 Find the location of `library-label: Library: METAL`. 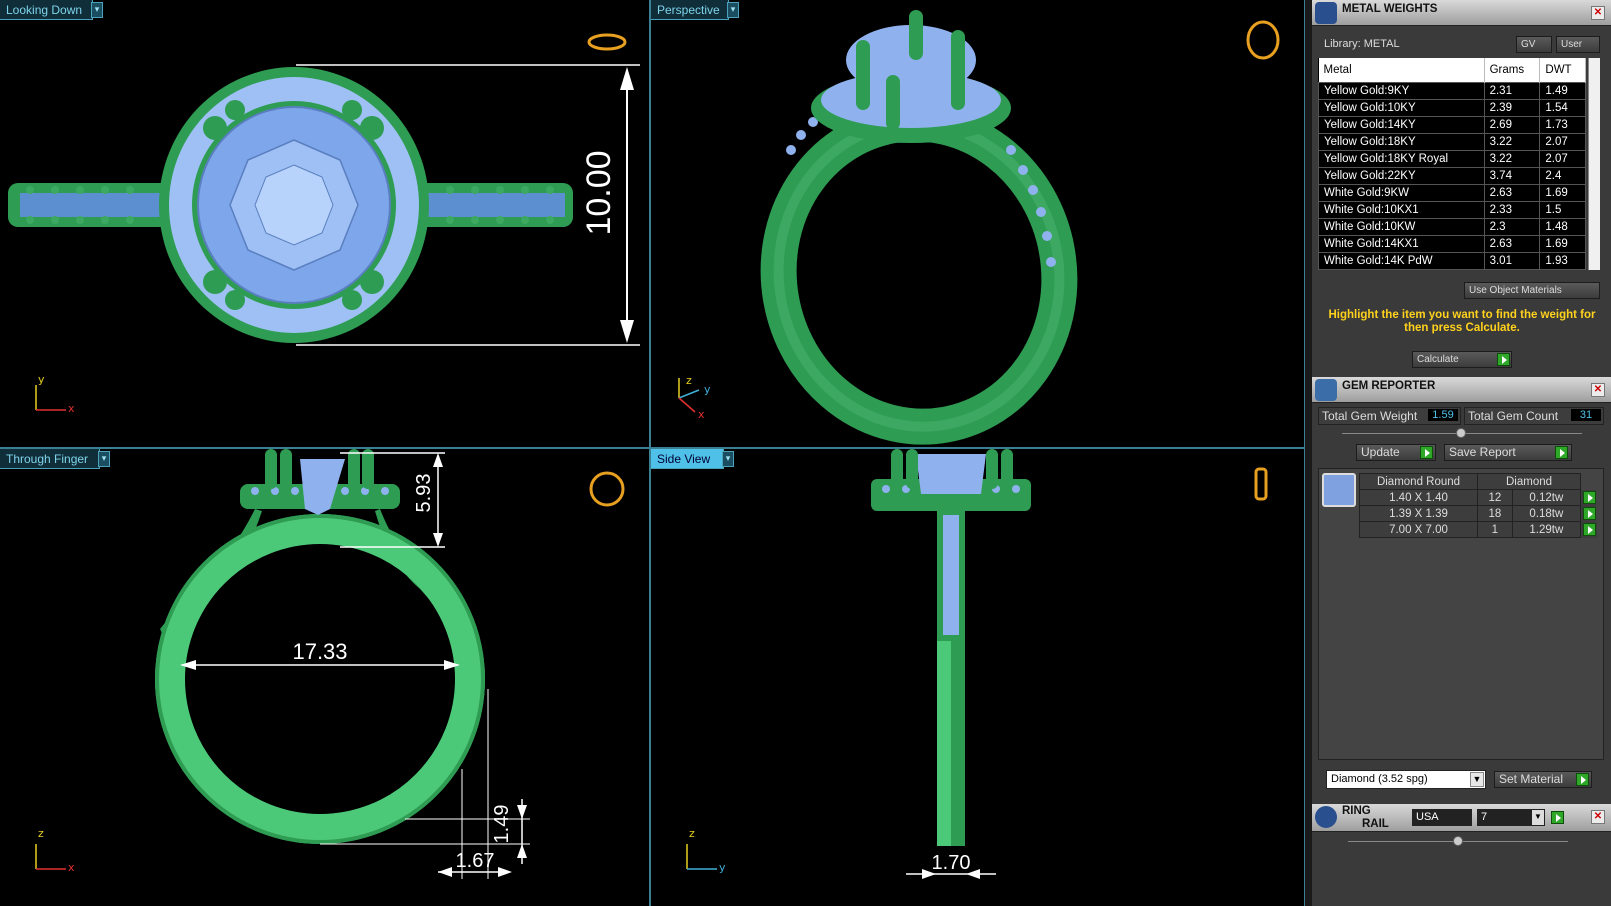

library-label: Library: METAL is located at coordinates (1362, 44).